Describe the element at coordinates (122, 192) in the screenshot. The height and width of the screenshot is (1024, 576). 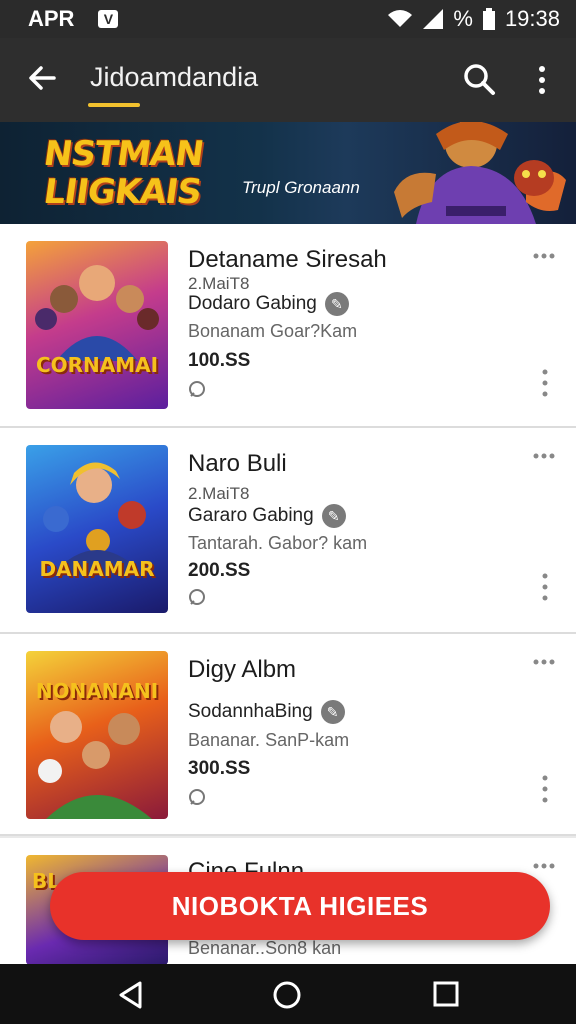
I see `banner-title-line2: LIIGKAIS` at that location.